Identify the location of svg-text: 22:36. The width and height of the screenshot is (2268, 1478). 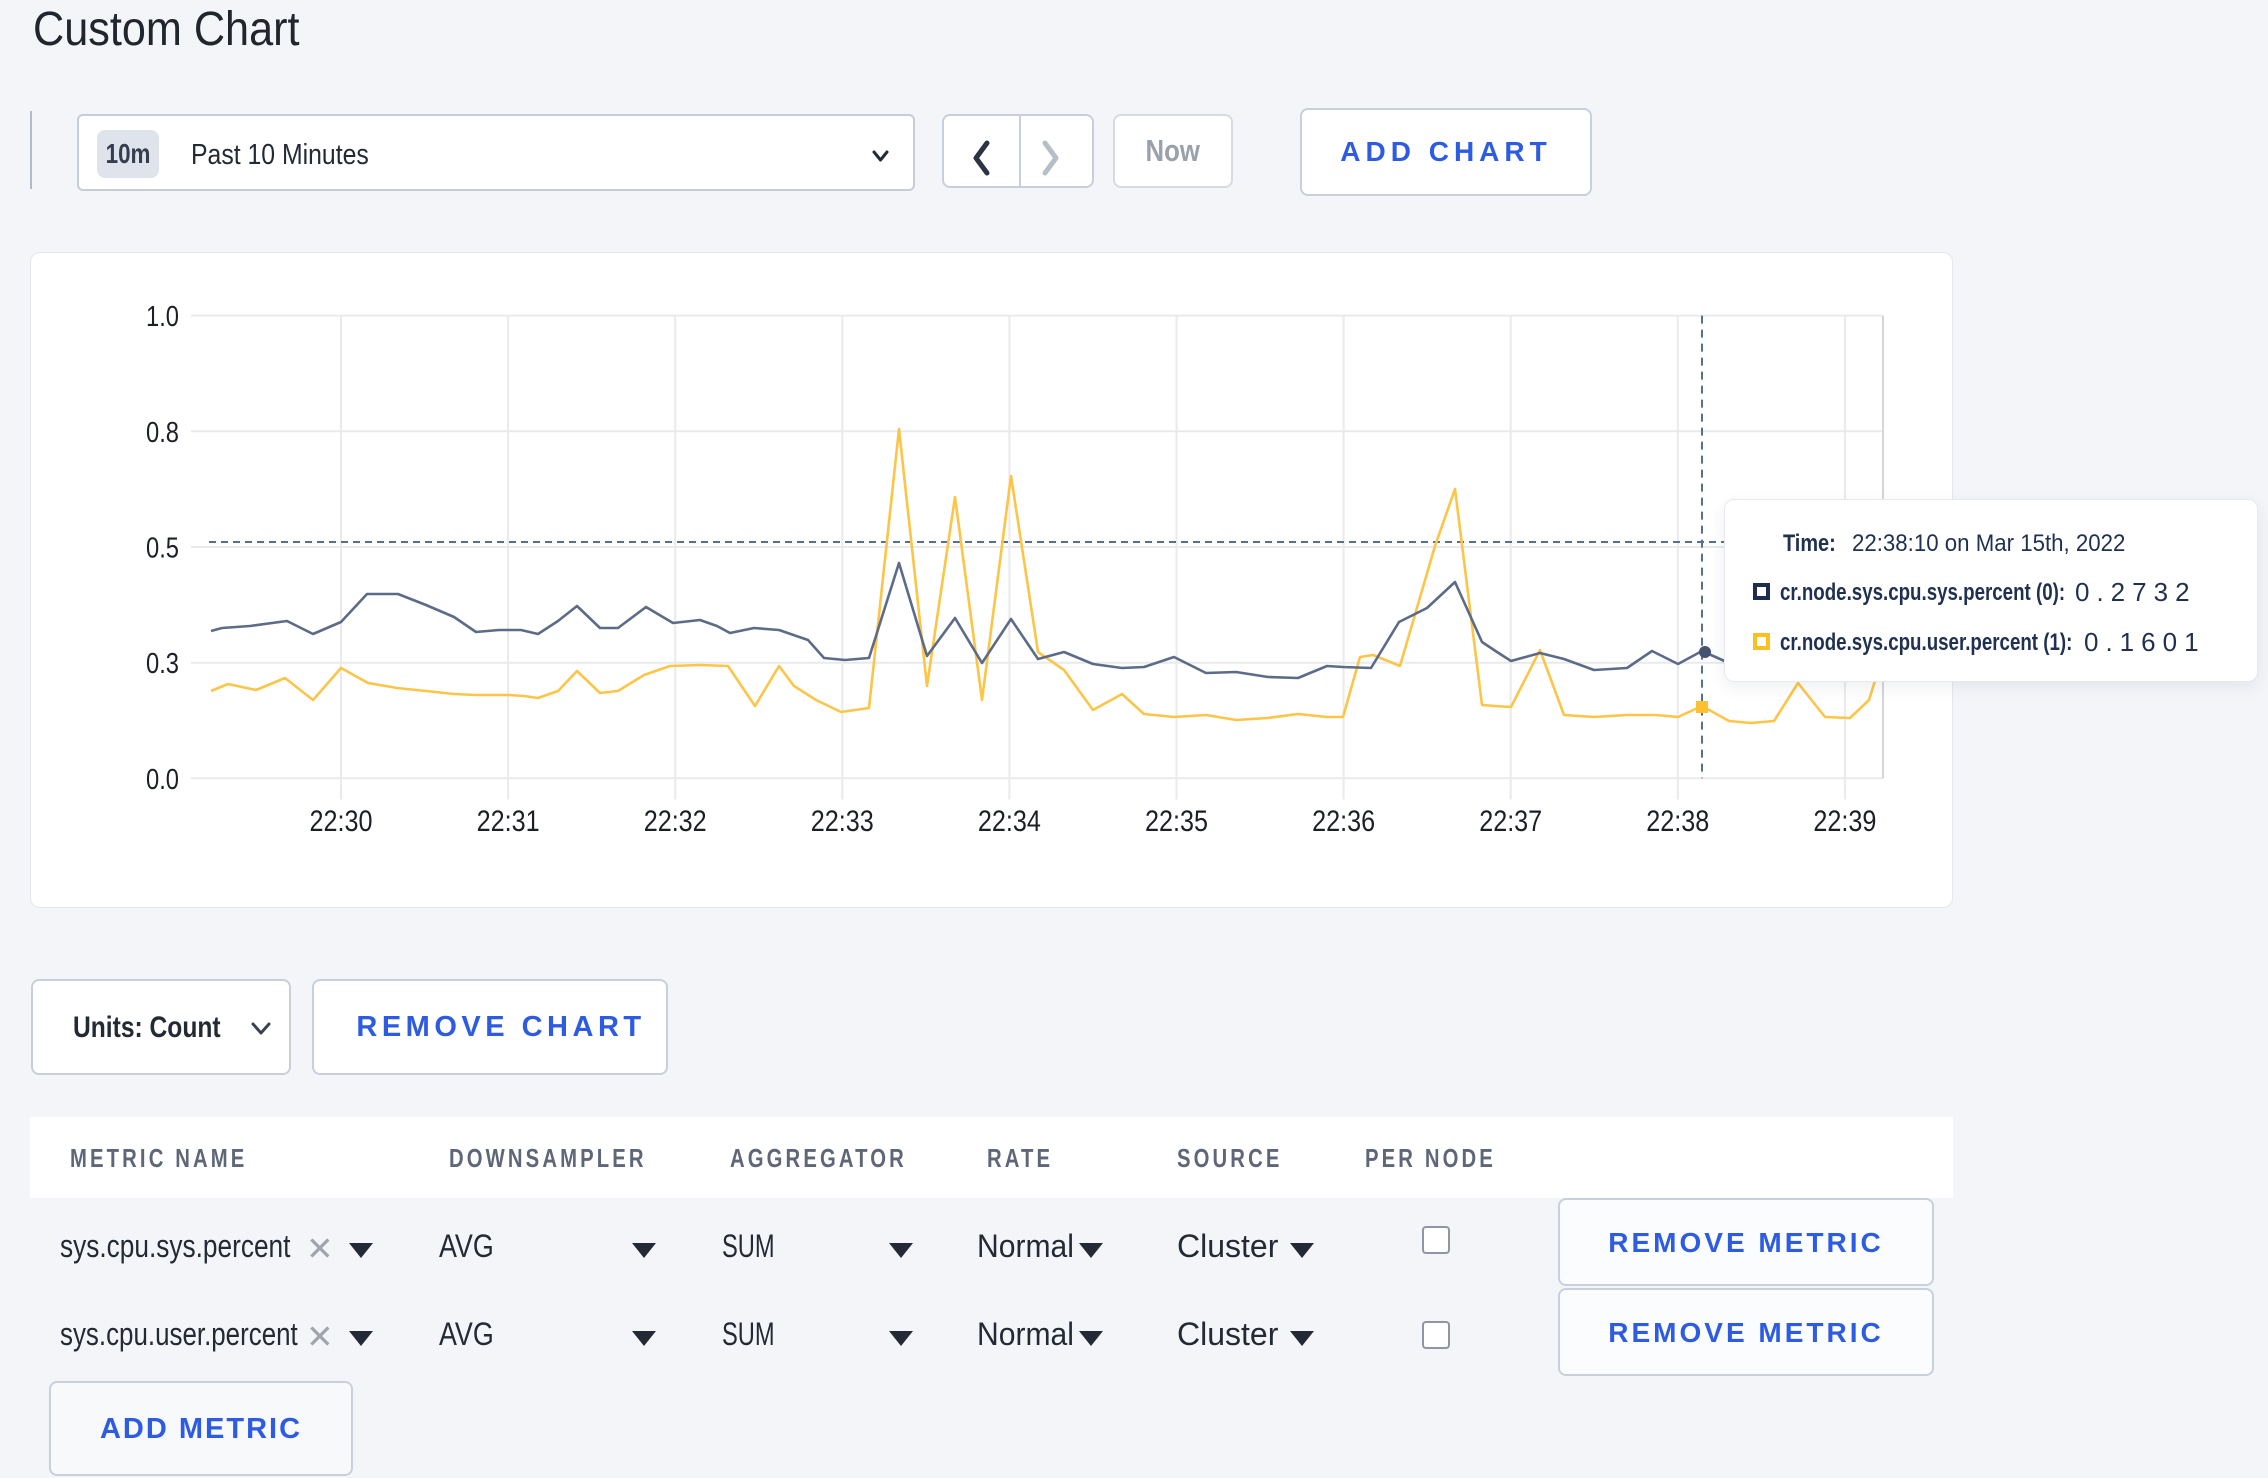
(1343, 821).